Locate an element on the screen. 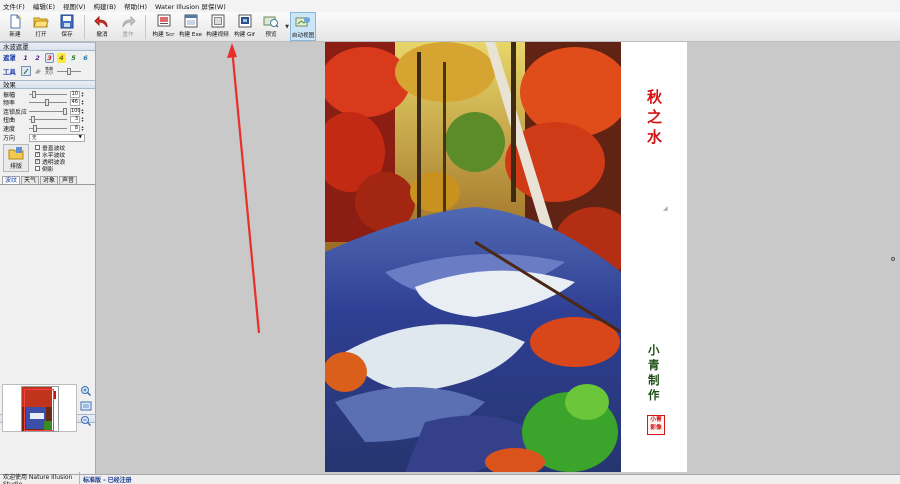  preview-icon is located at coordinates (271, 22).